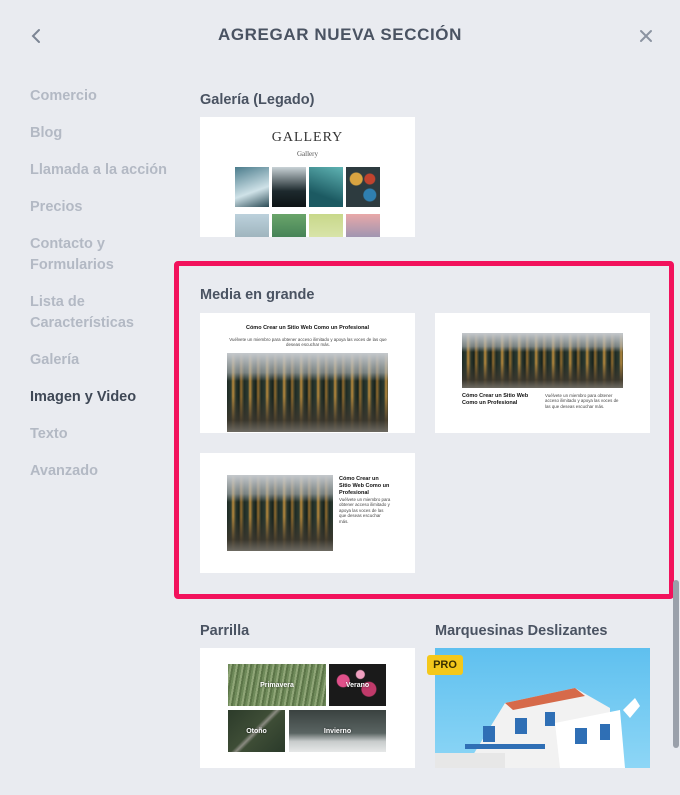  What do you see at coordinates (256, 731) in the screenshot?
I see `grid-cell-otono: Otoño` at bounding box center [256, 731].